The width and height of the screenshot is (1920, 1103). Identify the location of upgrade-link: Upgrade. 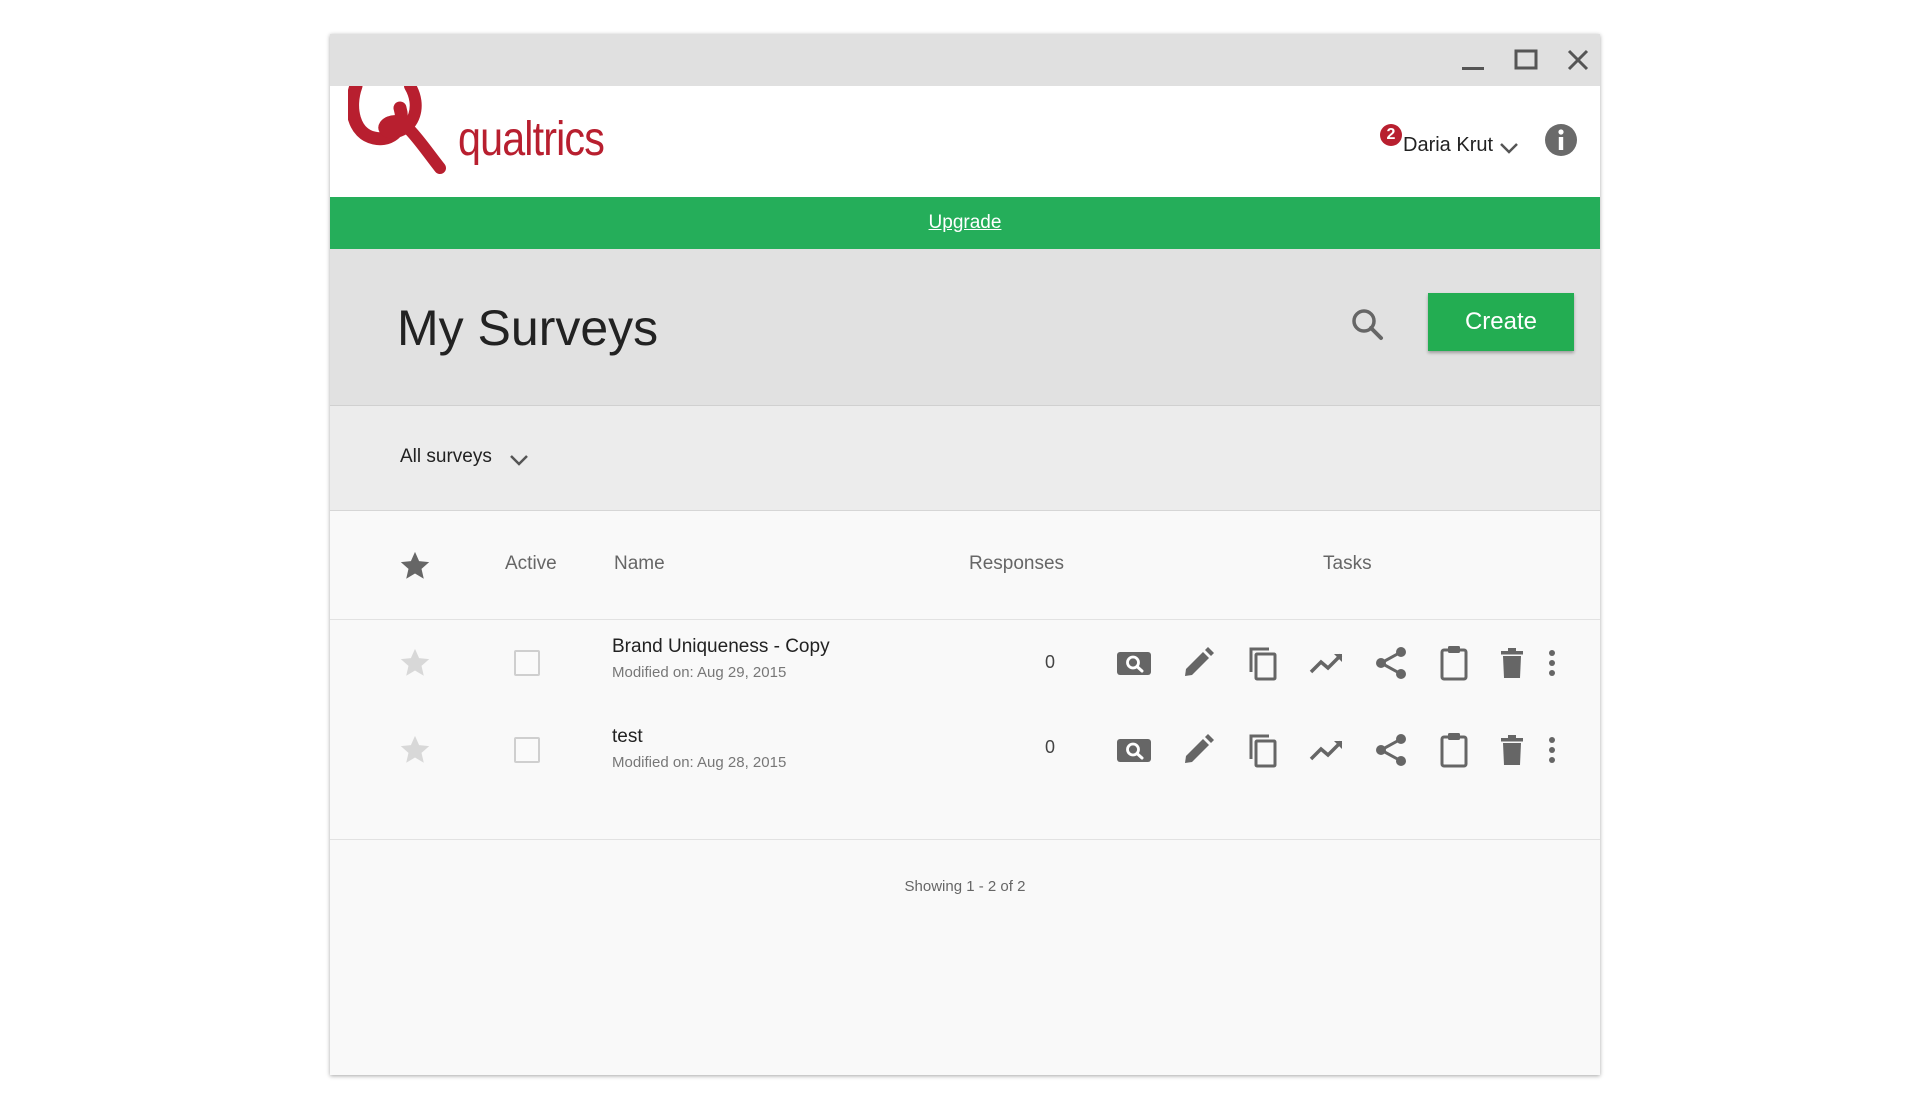
(965, 222).